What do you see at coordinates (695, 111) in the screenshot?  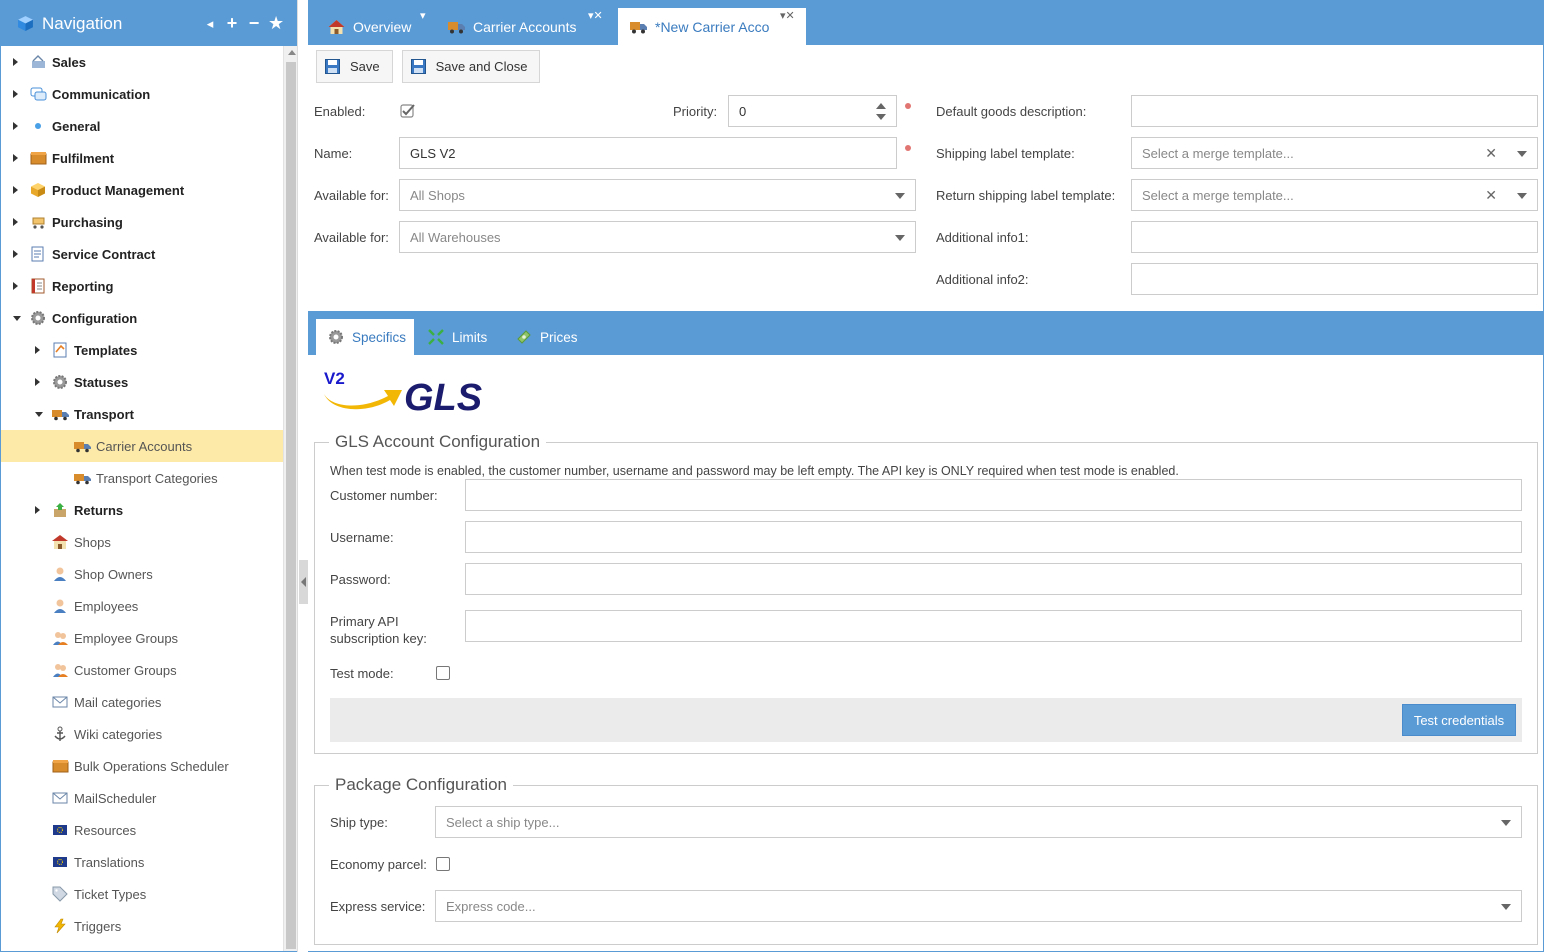 I see `priority-label: Priority:` at bounding box center [695, 111].